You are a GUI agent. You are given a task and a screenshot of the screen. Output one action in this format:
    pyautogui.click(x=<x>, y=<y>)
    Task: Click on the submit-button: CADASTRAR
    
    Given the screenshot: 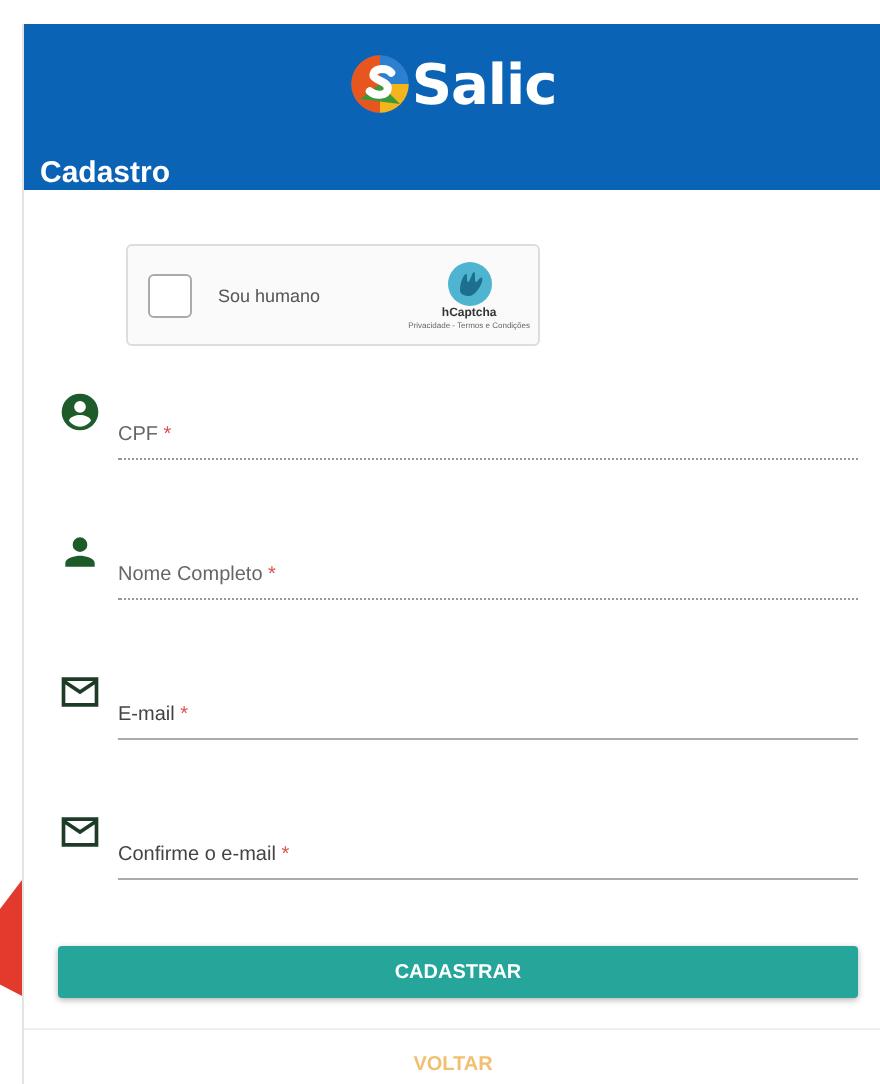 What is the action you would take?
    pyautogui.click(x=458, y=972)
    